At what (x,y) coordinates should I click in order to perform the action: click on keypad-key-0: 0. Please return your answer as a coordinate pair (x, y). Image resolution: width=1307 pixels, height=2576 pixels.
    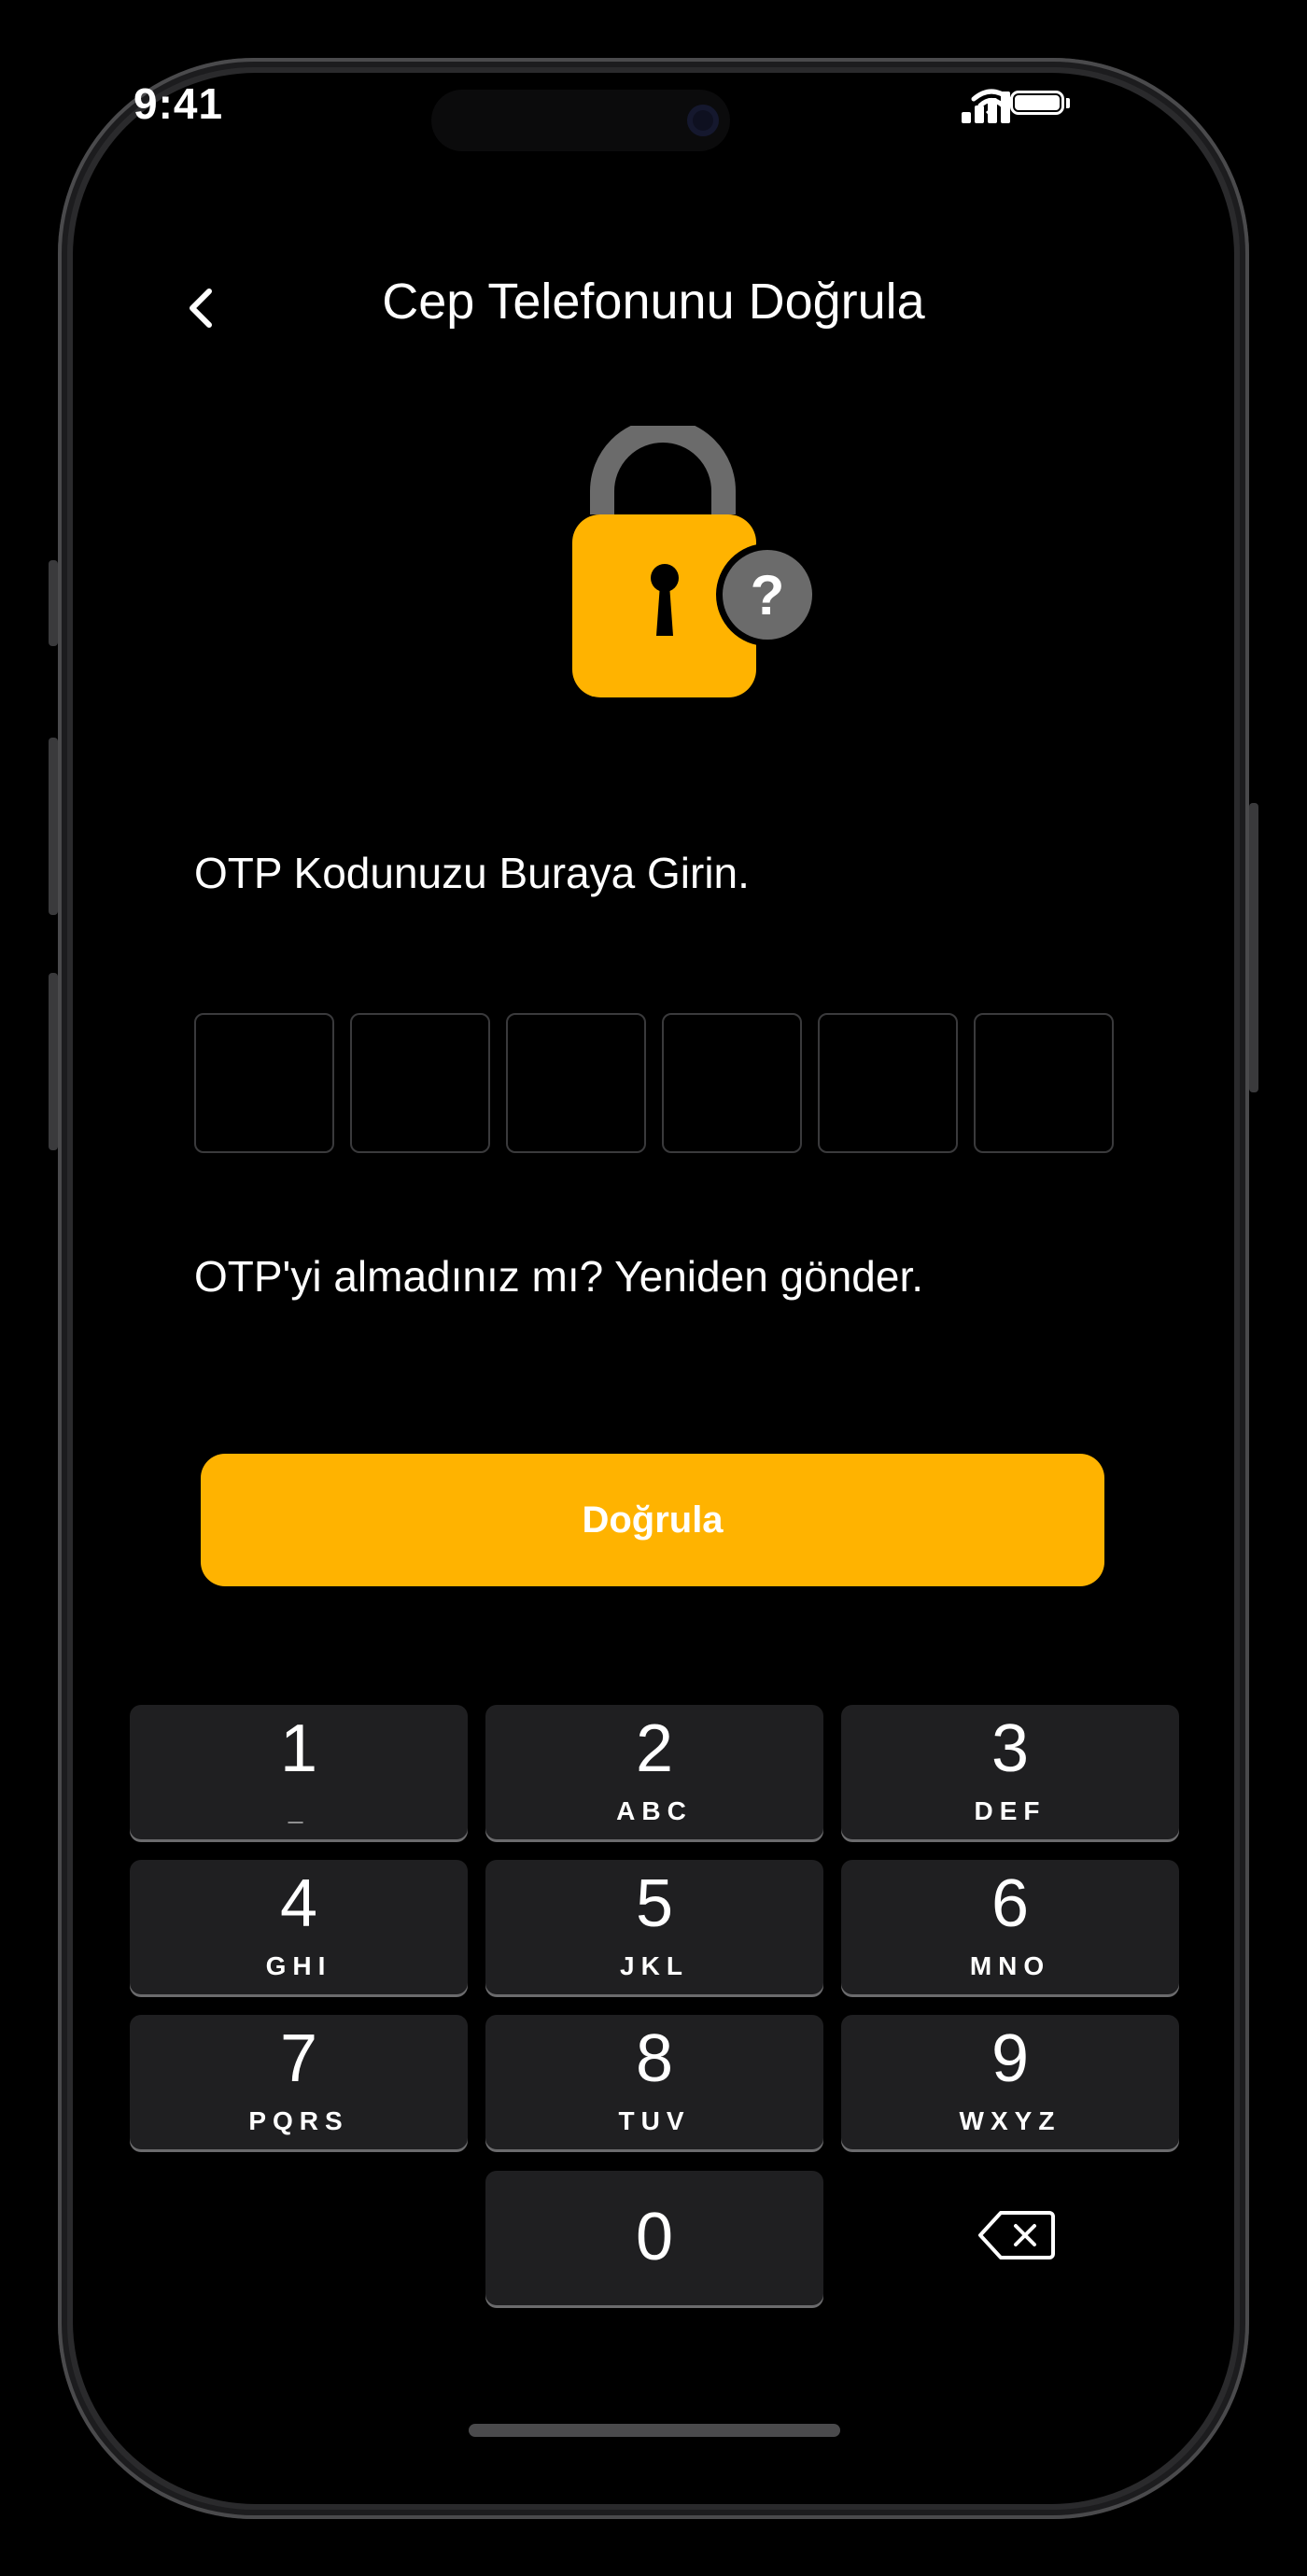
    Looking at the image, I should click on (654, 2238).